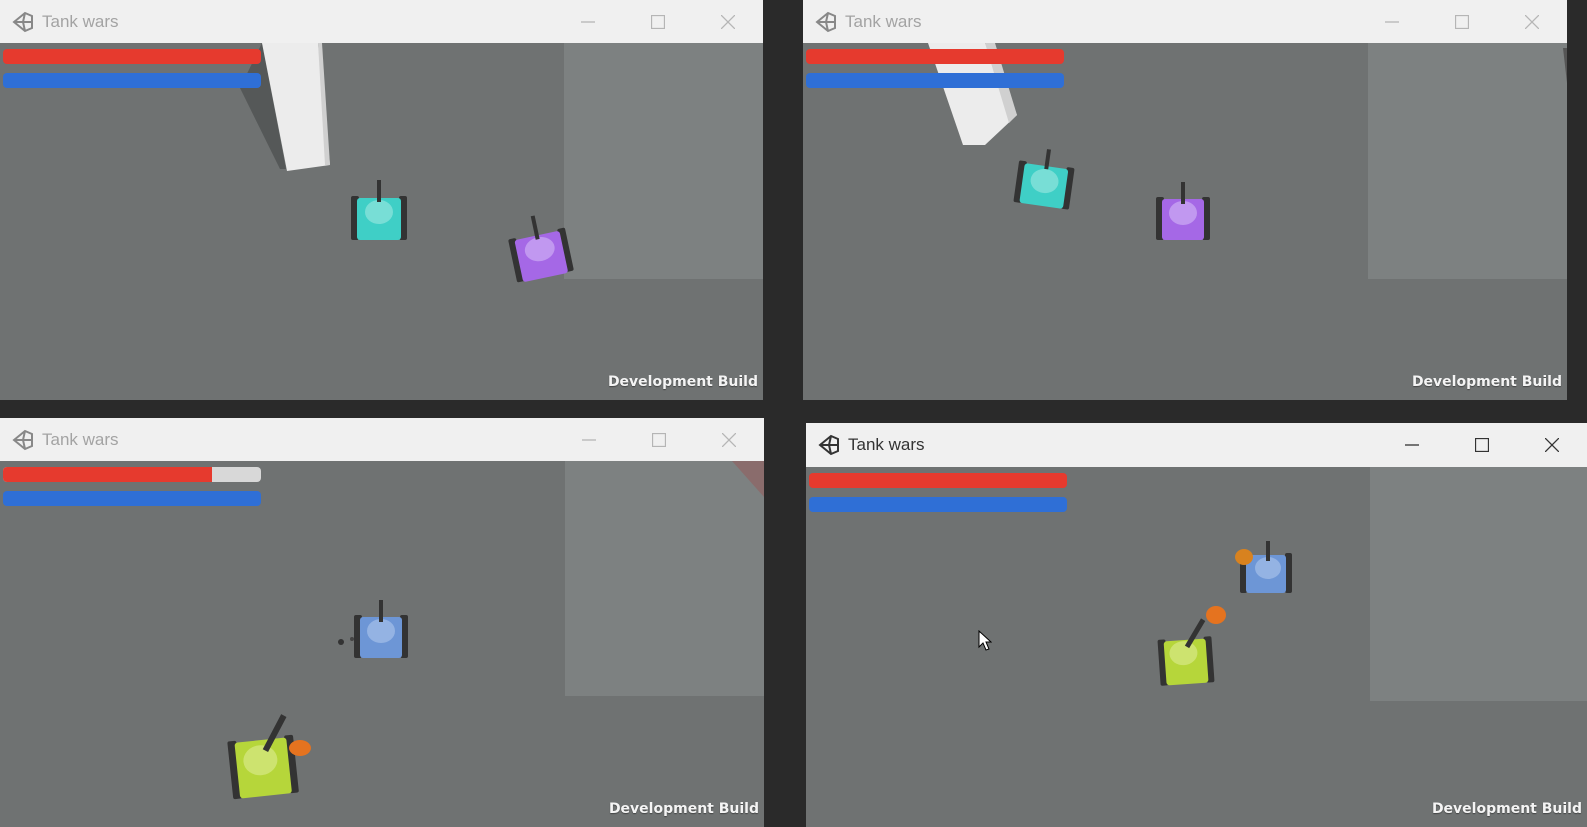 The height and width of the screenshot is (827, 1587). I want to click on projectile, so click(341, 642).